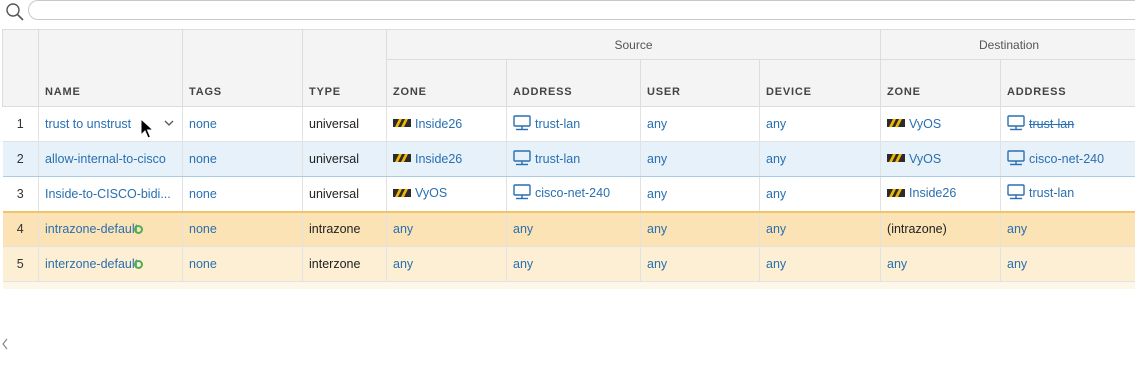 Image resolution: width=1135 pixels, height=386 pixels. Describe the element at coordinates (20, 68) in the screenshot. I see `row-number-header` at that location.